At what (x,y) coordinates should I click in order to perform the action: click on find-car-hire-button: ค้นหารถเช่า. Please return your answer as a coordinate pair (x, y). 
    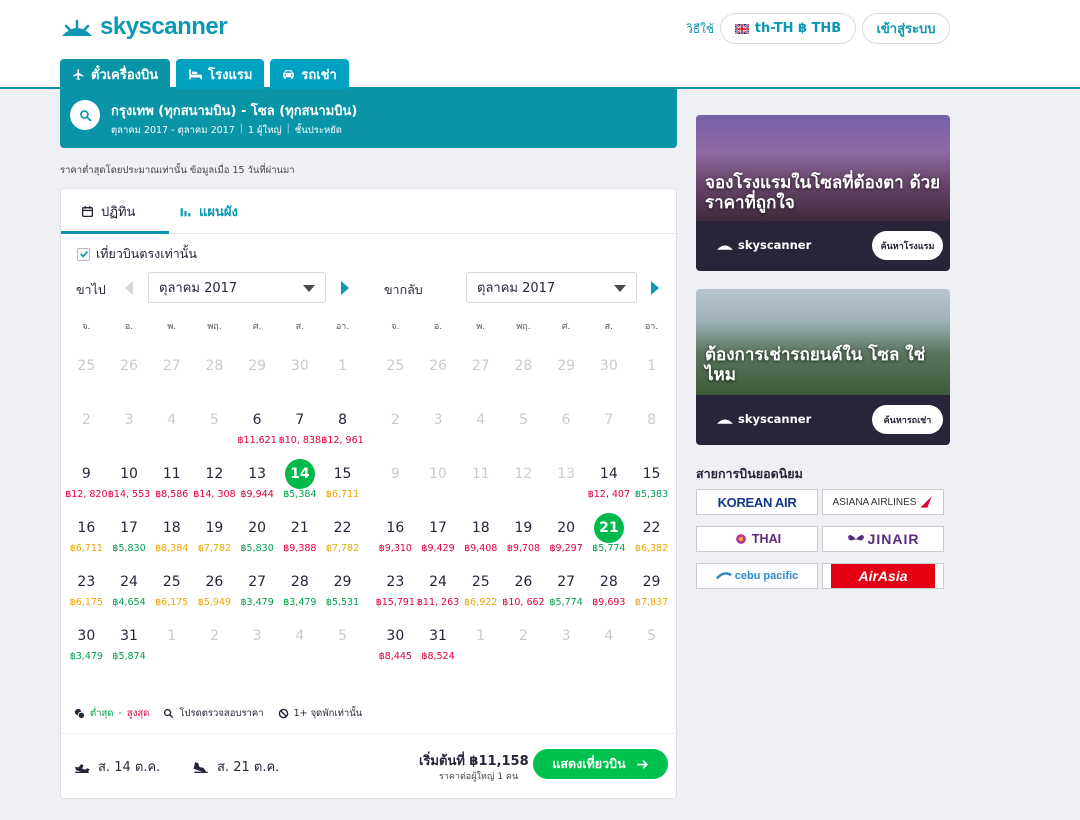
    Looking at the image, I should click on (907, 419).